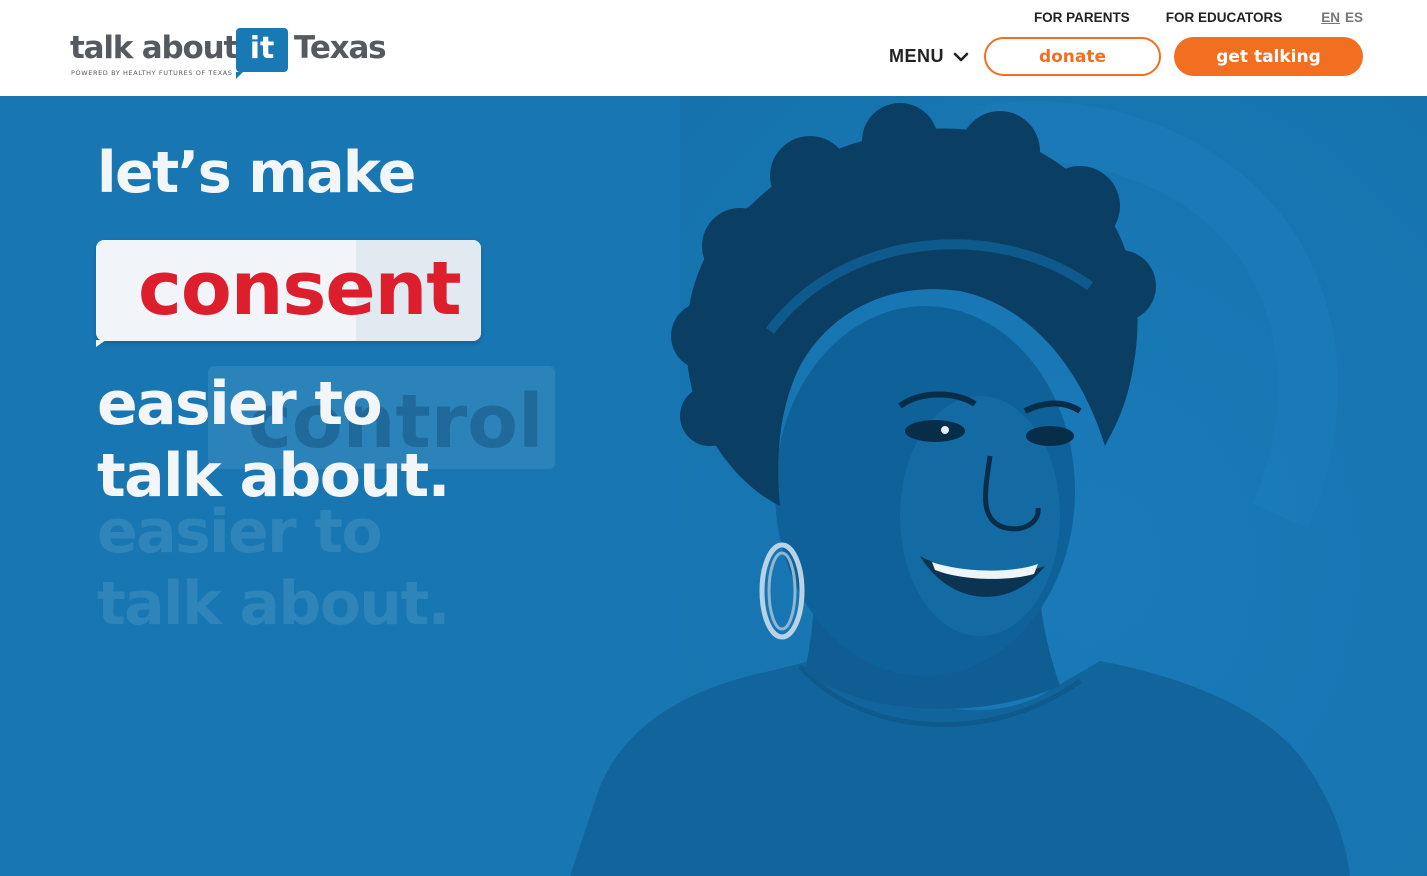 The image size is (1427, 876). I want to click on get-talking-button: get talking, so click(1268, 56).